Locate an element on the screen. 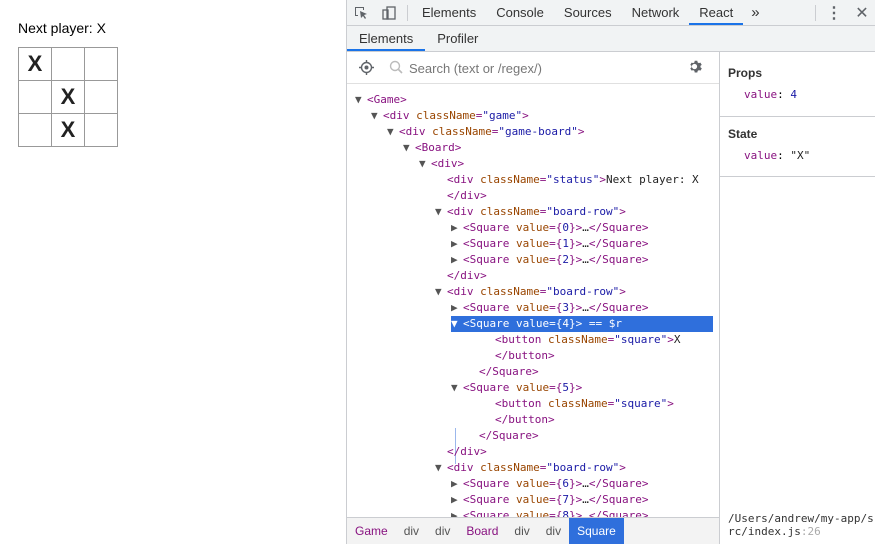  tree-node-content: </div> is located at coordinates (467, 195).